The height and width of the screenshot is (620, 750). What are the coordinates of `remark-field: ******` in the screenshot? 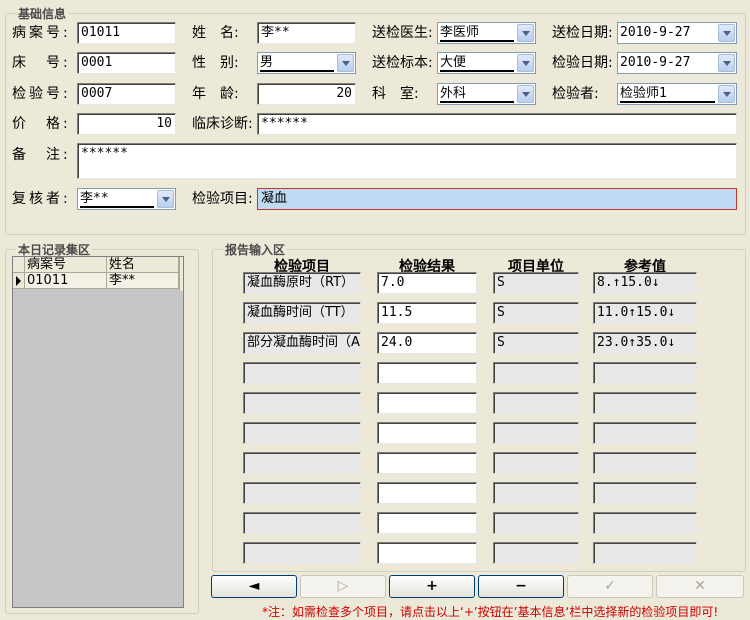 It's located at (407, 161).